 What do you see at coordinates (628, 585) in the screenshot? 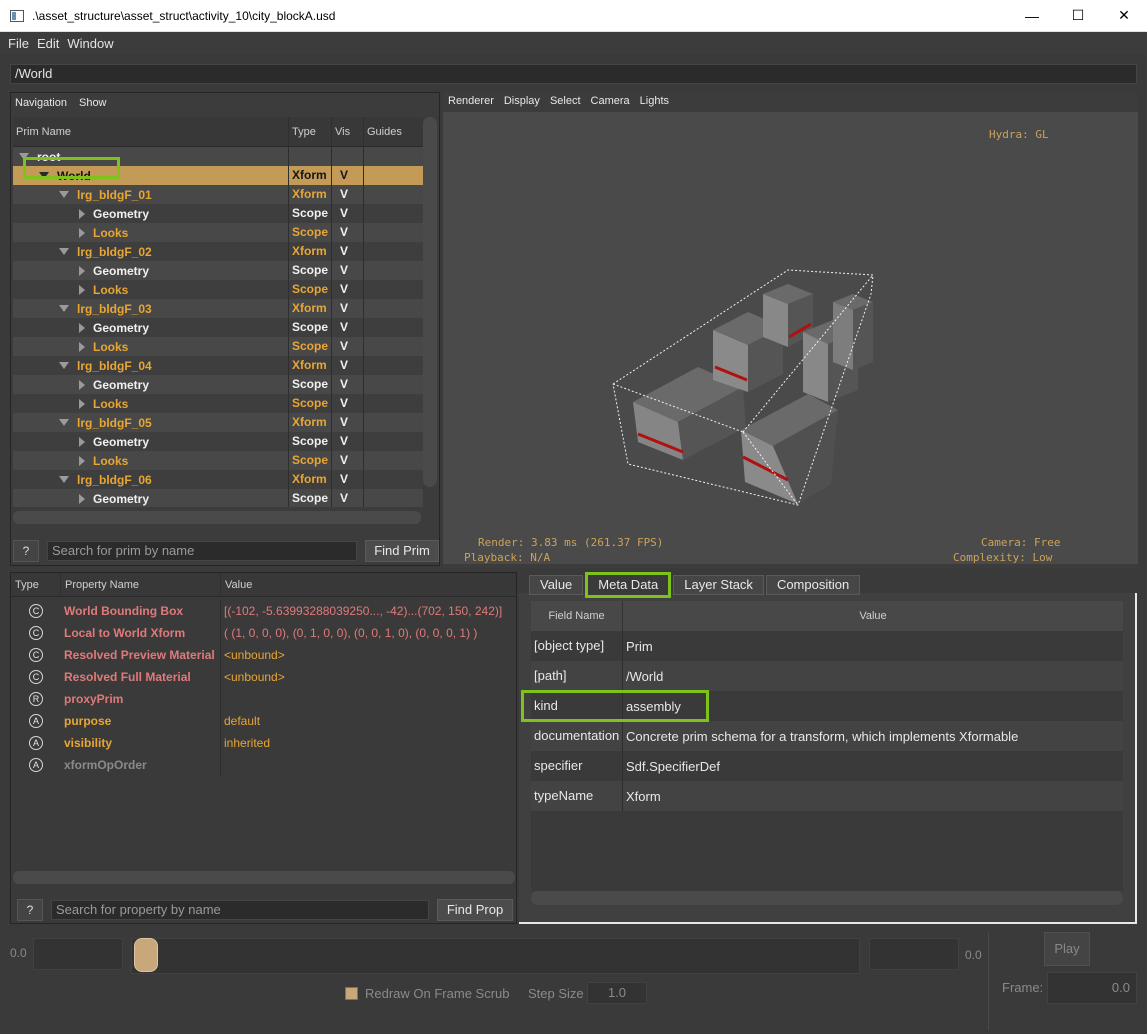
I see `tab-meta-data: Meta Data` at bounding box center [628, 585].